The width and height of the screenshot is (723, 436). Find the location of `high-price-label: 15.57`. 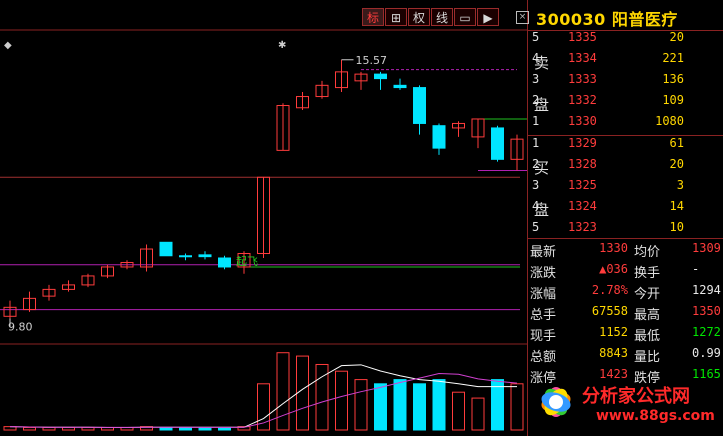

high-price-label: 15.57 is located at coordinates (372, 60).